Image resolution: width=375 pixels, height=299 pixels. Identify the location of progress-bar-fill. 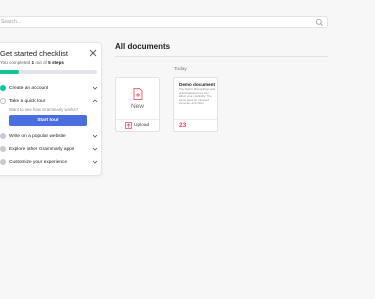
(10, 72).